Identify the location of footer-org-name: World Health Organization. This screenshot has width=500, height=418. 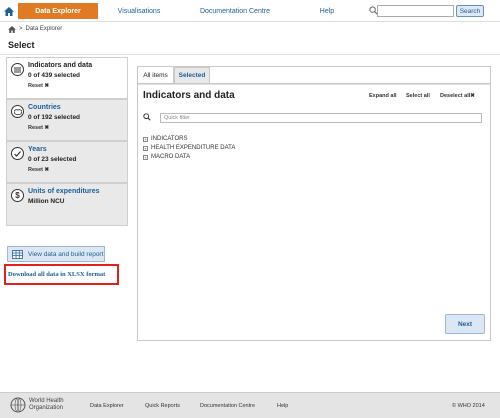
(46, 405).